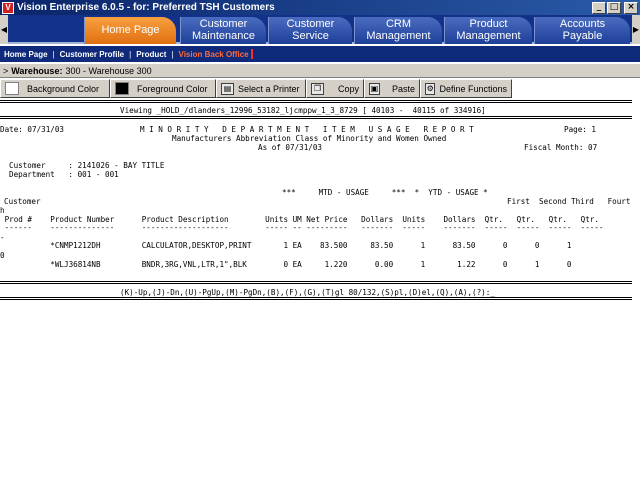 The width and height of the screenshot is (640, 480). I want to click on report-h-marker: h, so click(2, 210).